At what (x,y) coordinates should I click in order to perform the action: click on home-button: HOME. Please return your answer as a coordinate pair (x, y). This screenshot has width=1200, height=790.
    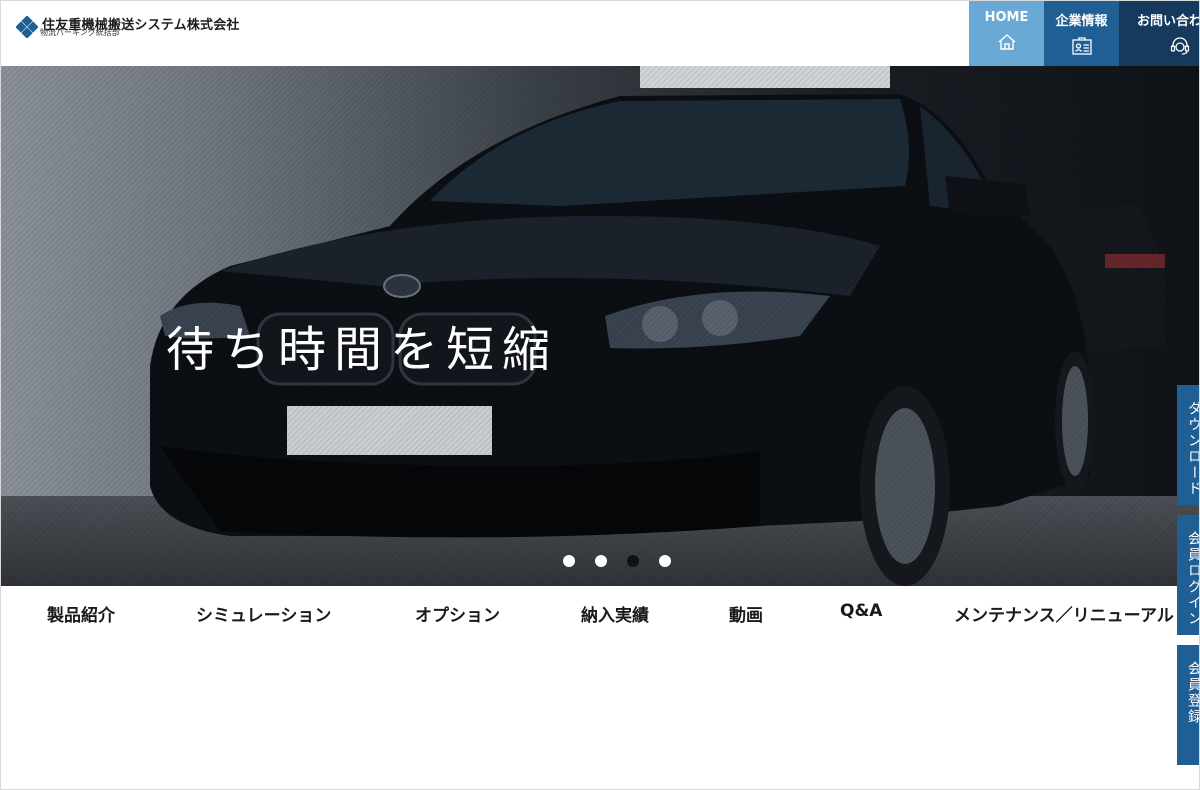
    Looking at the image, I should click on (1006, 33).